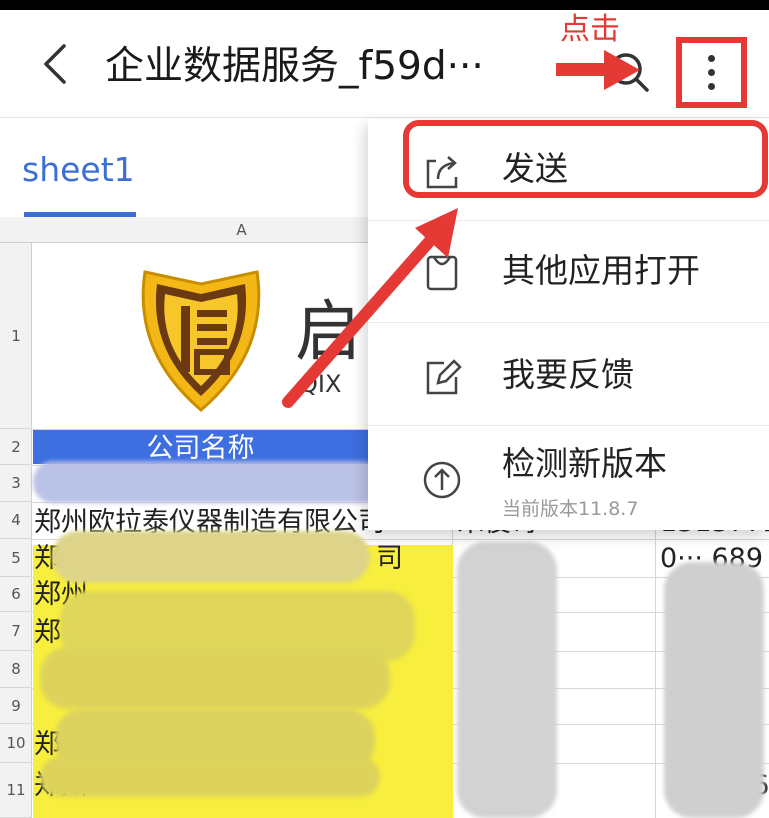 The image size is (769, 818). I want to click on logo-partial-sub: QIX, so click(320, 384).